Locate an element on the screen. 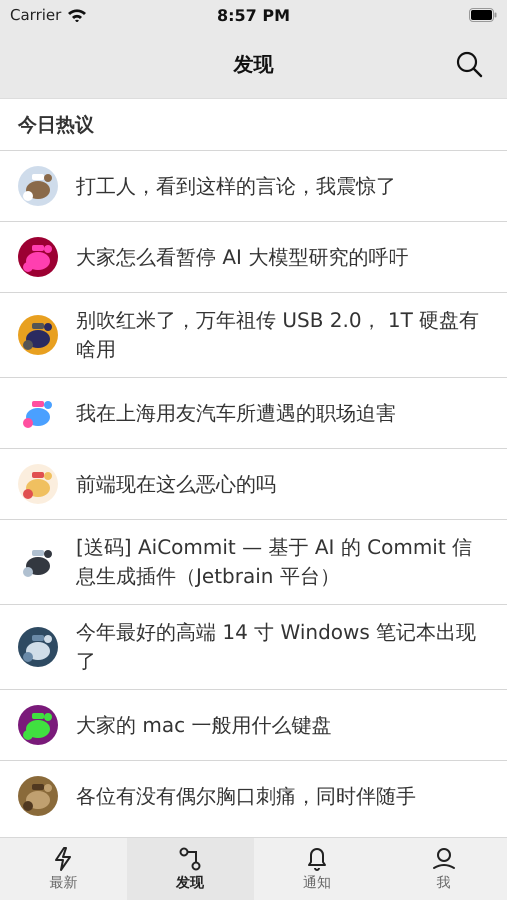  topic-title: 今年最好的高端 14 寸 Windows 笔记本出现了 is located at coordinates (277, 647).